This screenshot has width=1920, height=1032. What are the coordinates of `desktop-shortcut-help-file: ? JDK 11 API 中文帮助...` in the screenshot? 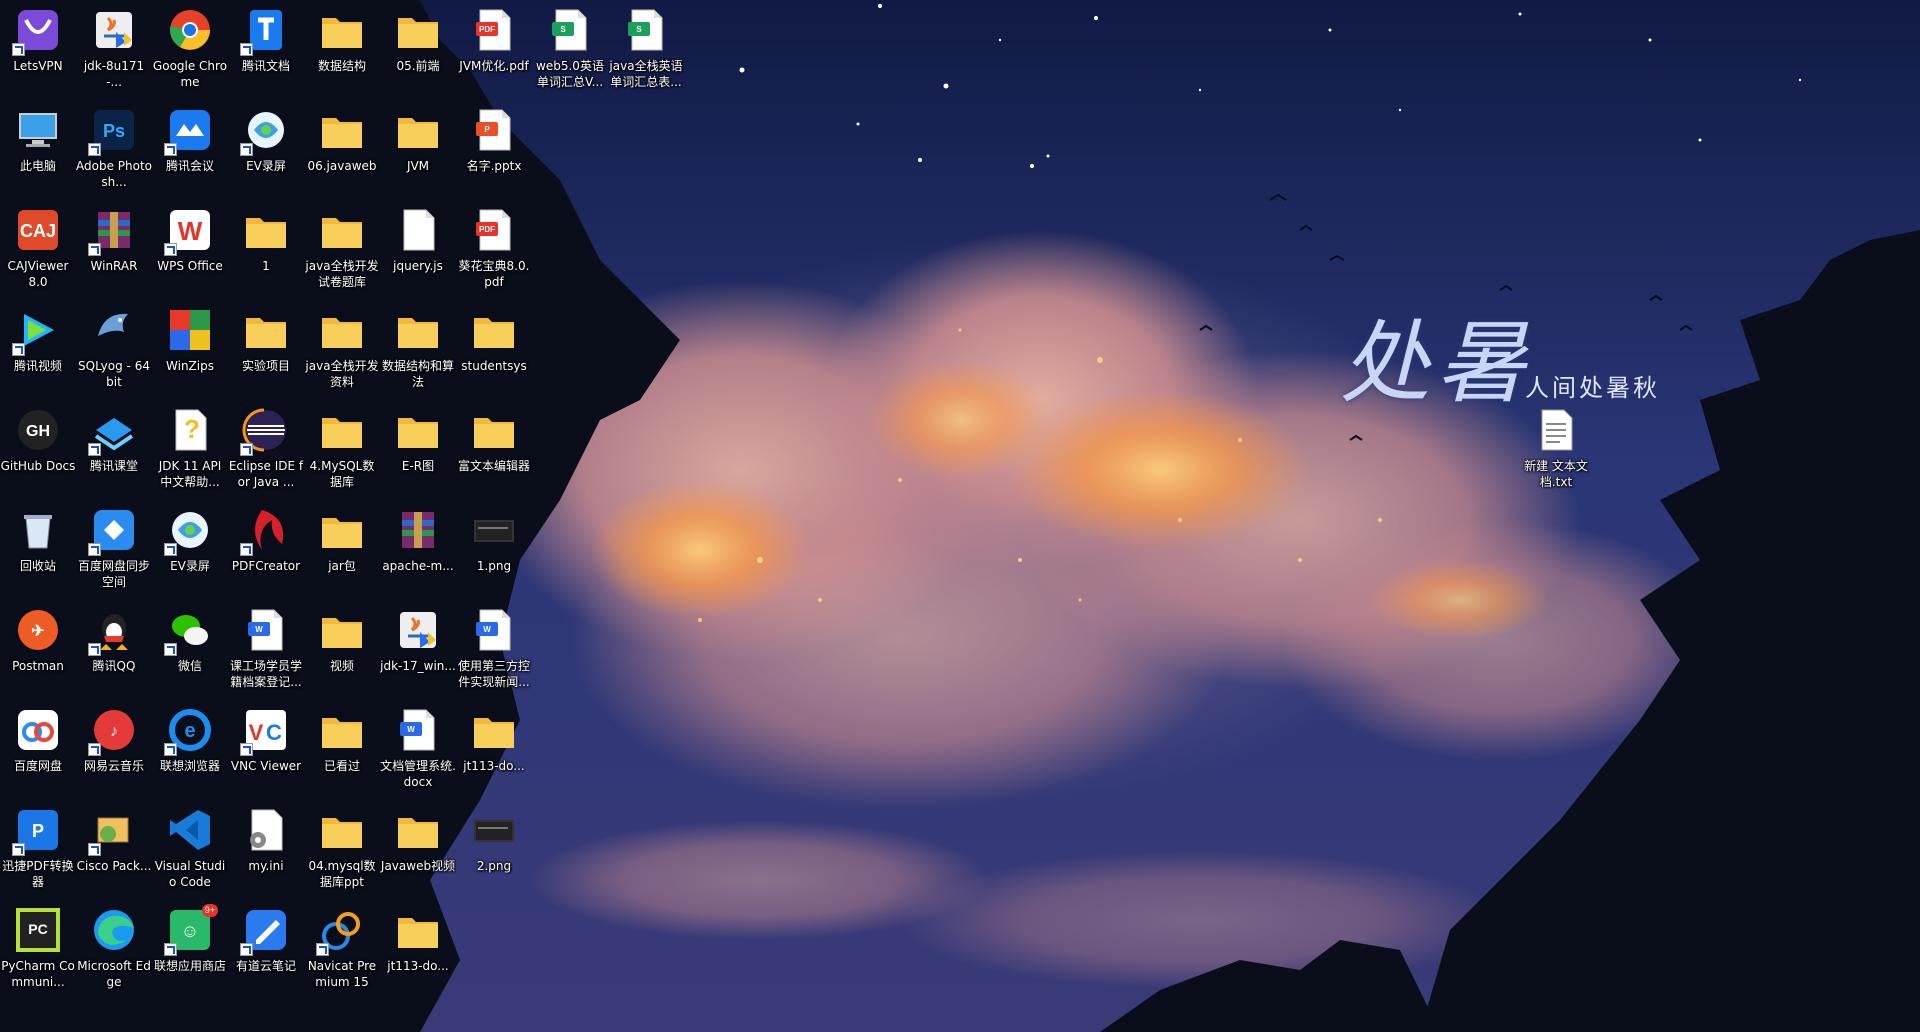 It's located at (190, 450).